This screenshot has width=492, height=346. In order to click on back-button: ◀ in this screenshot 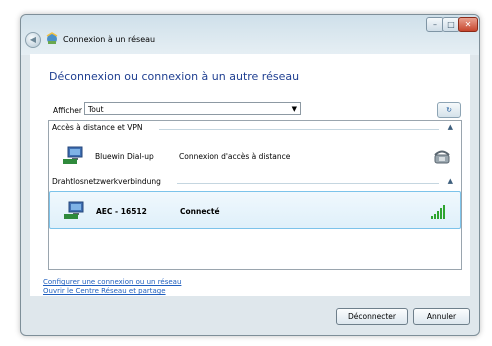, I will do `click(33, 40)`.